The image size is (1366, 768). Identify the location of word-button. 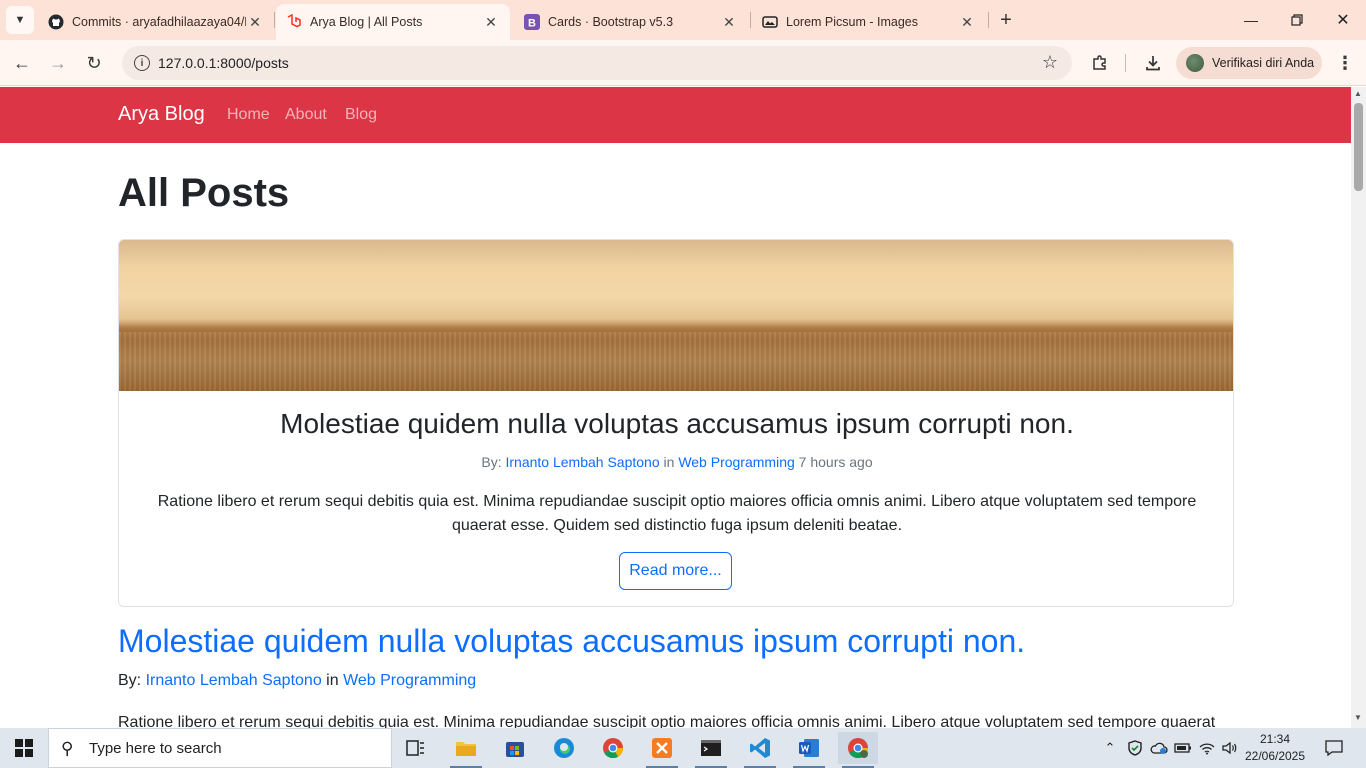
(809, 750).